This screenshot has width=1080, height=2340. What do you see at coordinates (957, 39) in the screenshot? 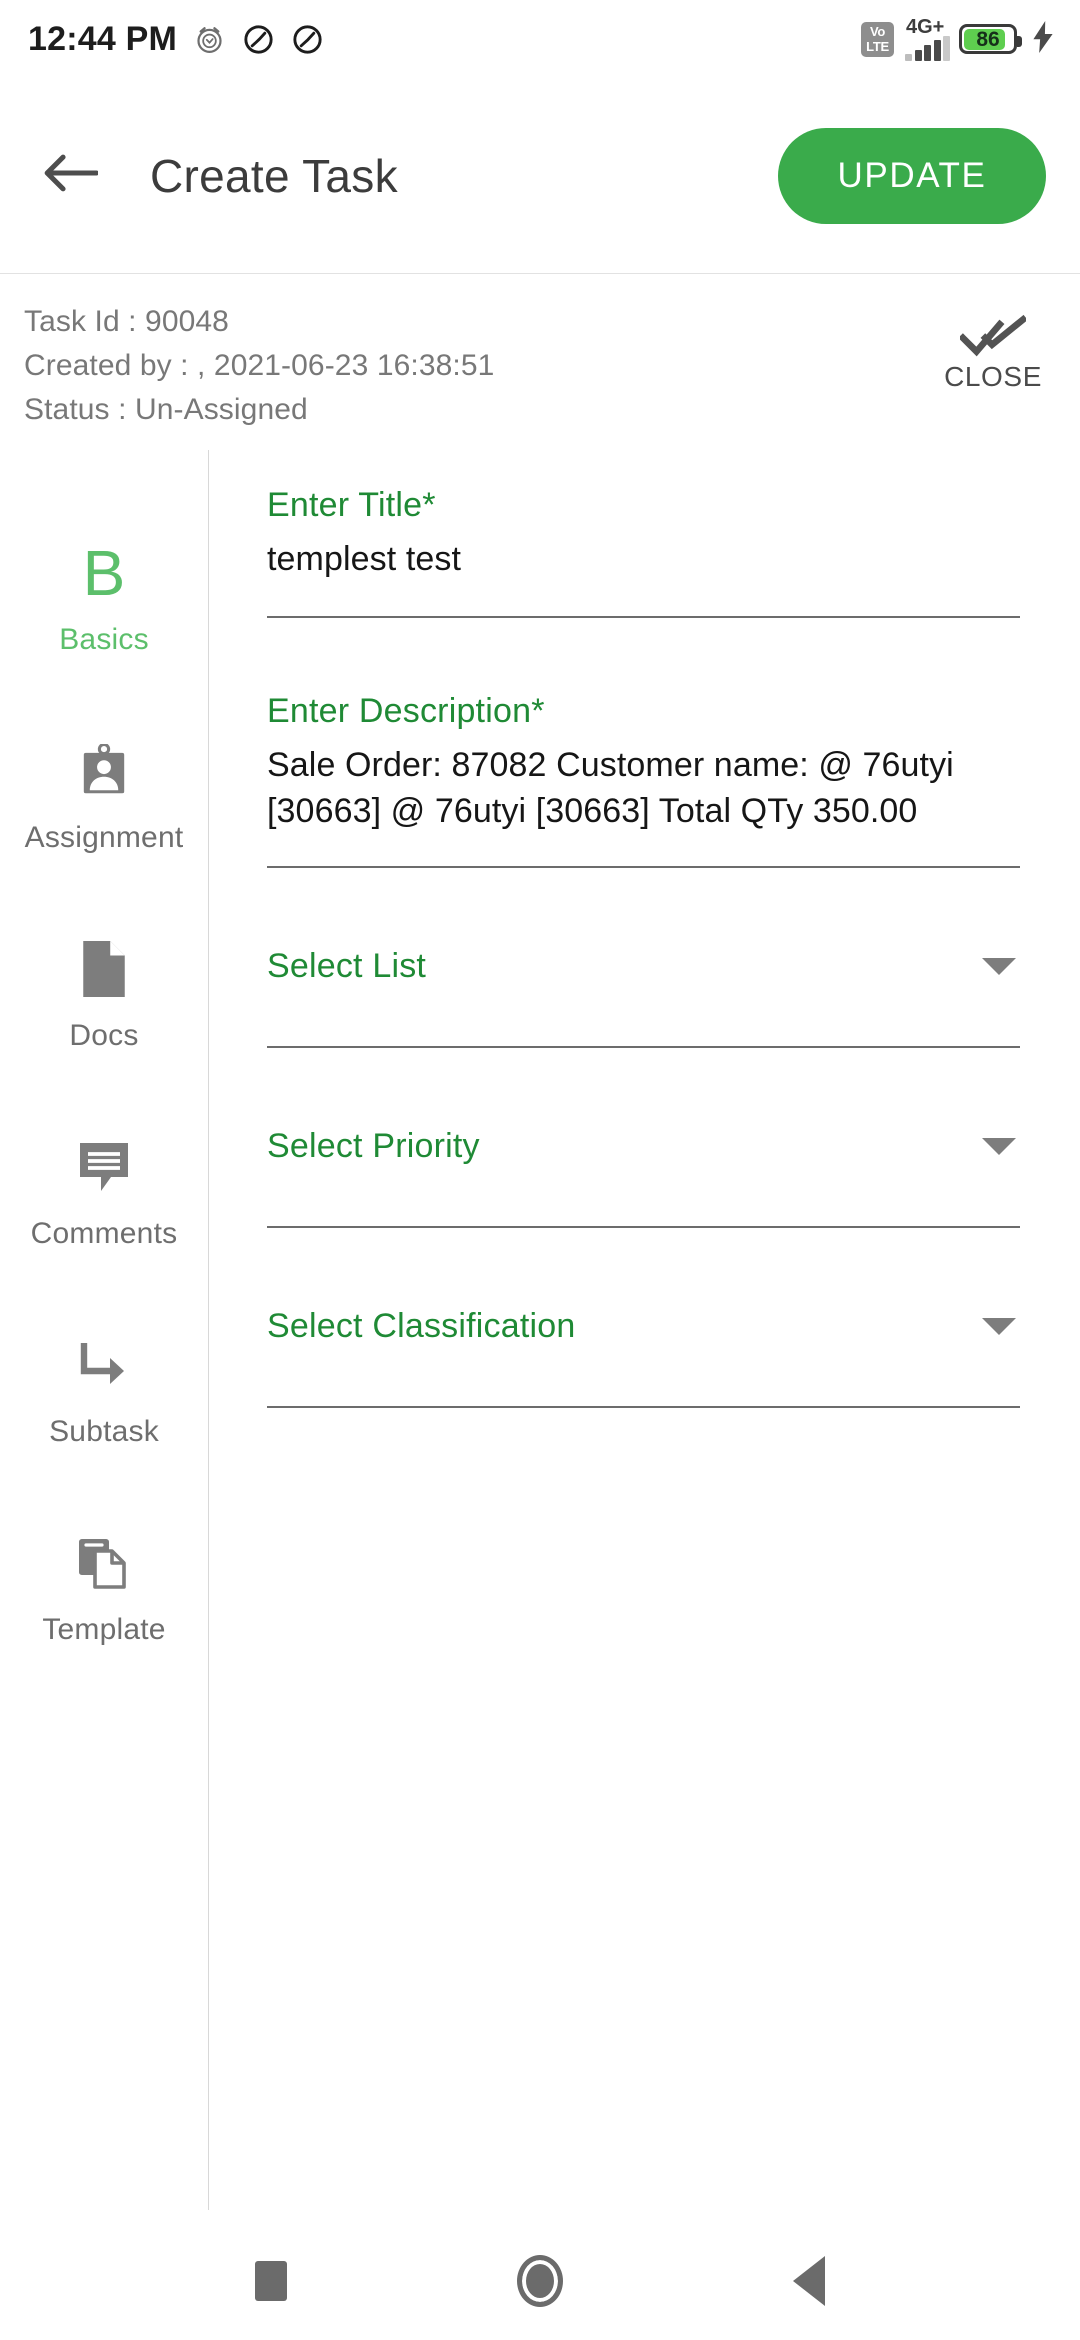
I see `status-bar-right: Vo LTE 4G+ 86` at bounding box center [957, 39].